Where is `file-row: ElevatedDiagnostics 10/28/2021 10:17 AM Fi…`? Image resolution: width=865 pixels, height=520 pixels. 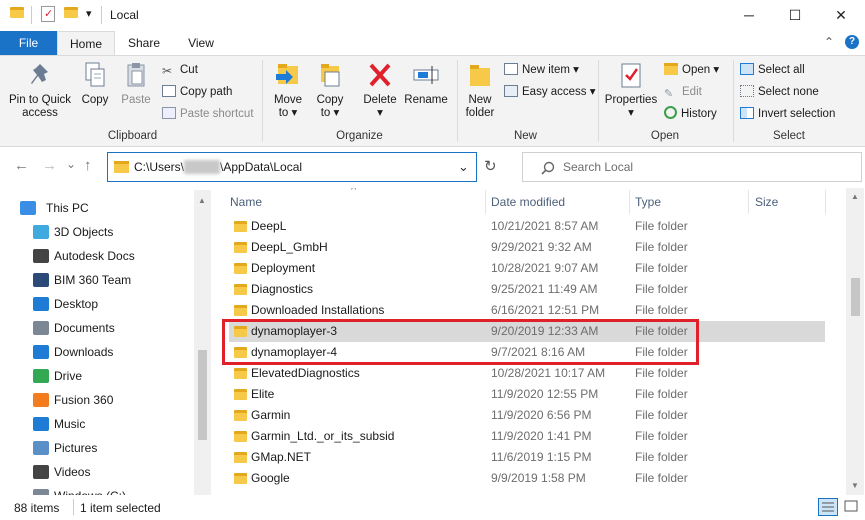
file-row: ElevatedDiagnostics 10/28/2021 10:17 AM Fi… is located at coordinates (527, 373).